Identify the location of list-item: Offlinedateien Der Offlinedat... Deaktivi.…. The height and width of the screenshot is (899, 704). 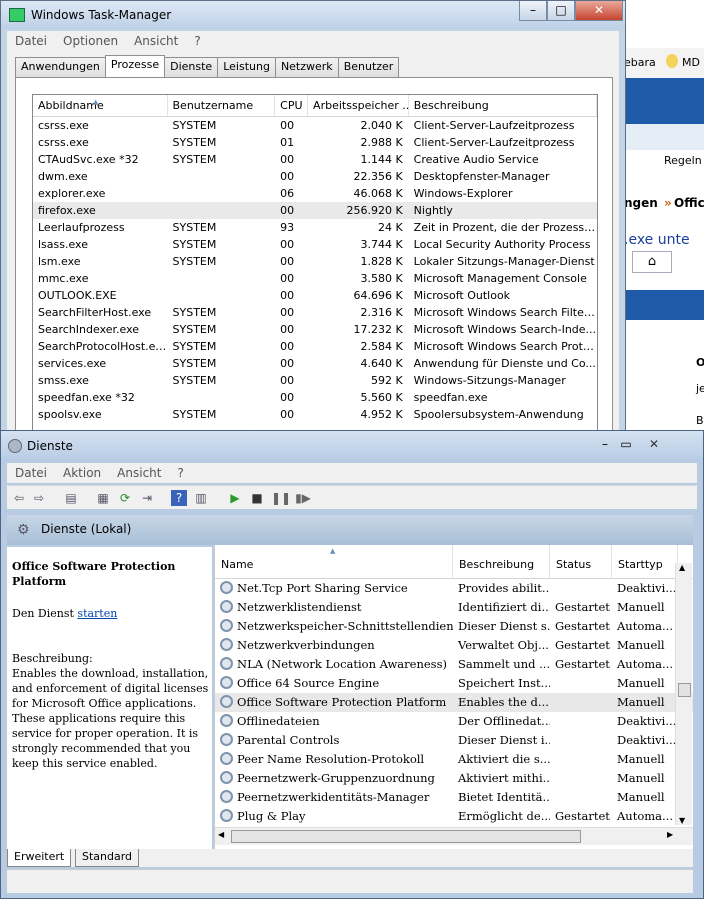
(454, 721).